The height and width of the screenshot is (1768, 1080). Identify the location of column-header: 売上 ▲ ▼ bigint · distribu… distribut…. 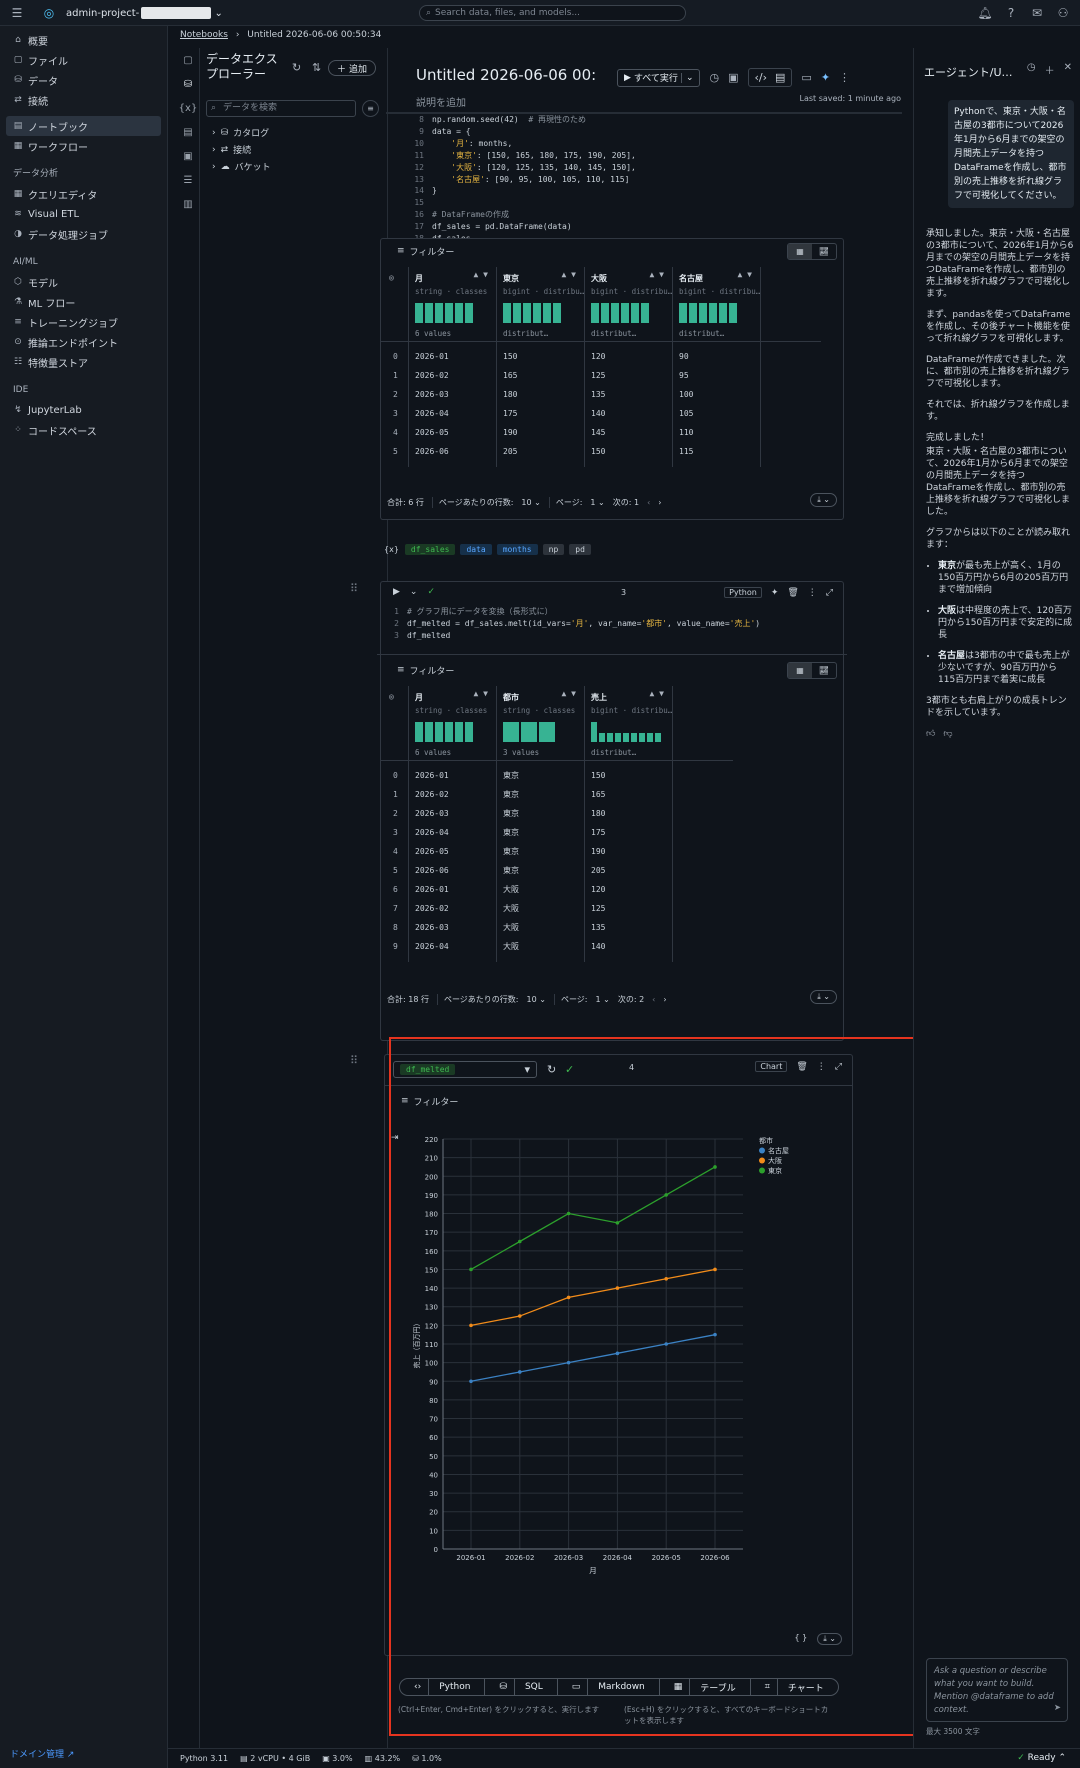
(629, 723).